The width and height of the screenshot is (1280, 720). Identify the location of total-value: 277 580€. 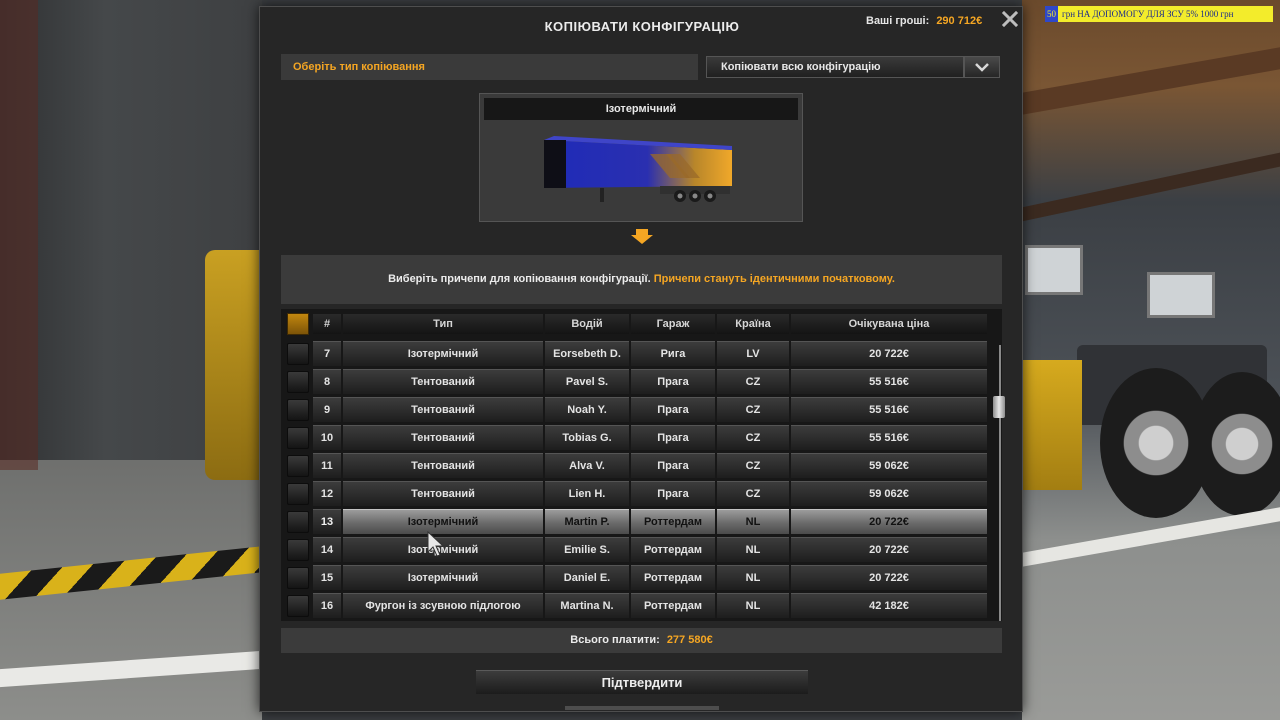
(689, 640).